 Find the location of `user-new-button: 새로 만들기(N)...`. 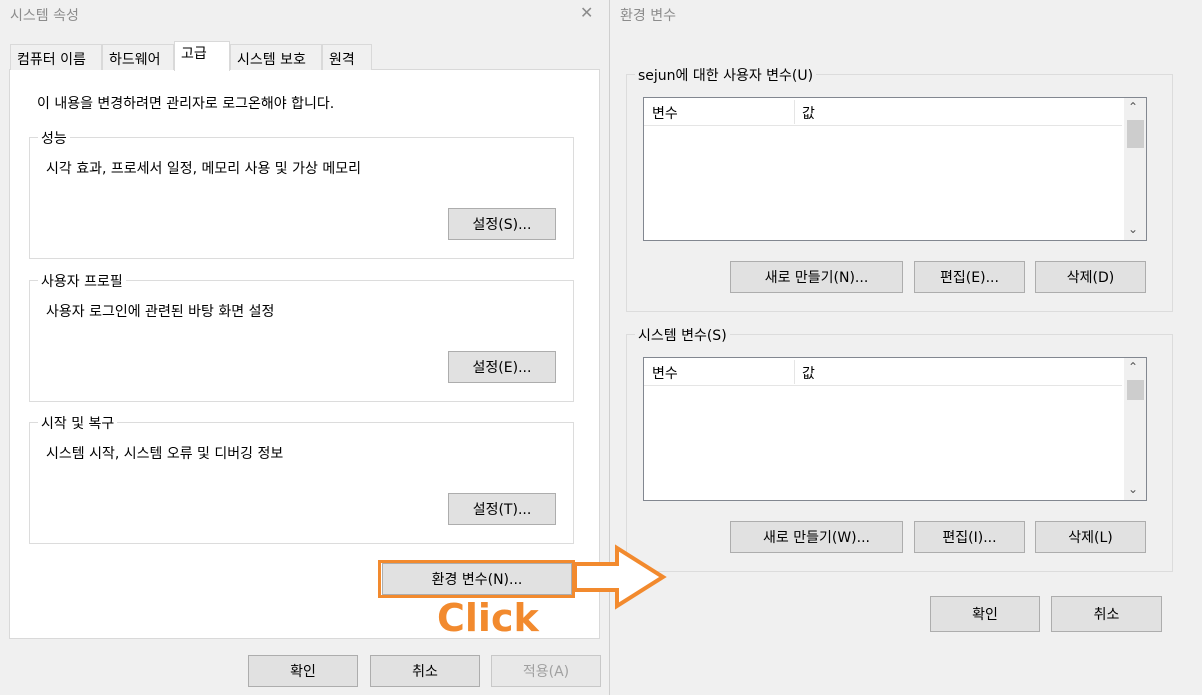

user-new-button: 새로 만들기(N)... is located at coordinates (816, 277).